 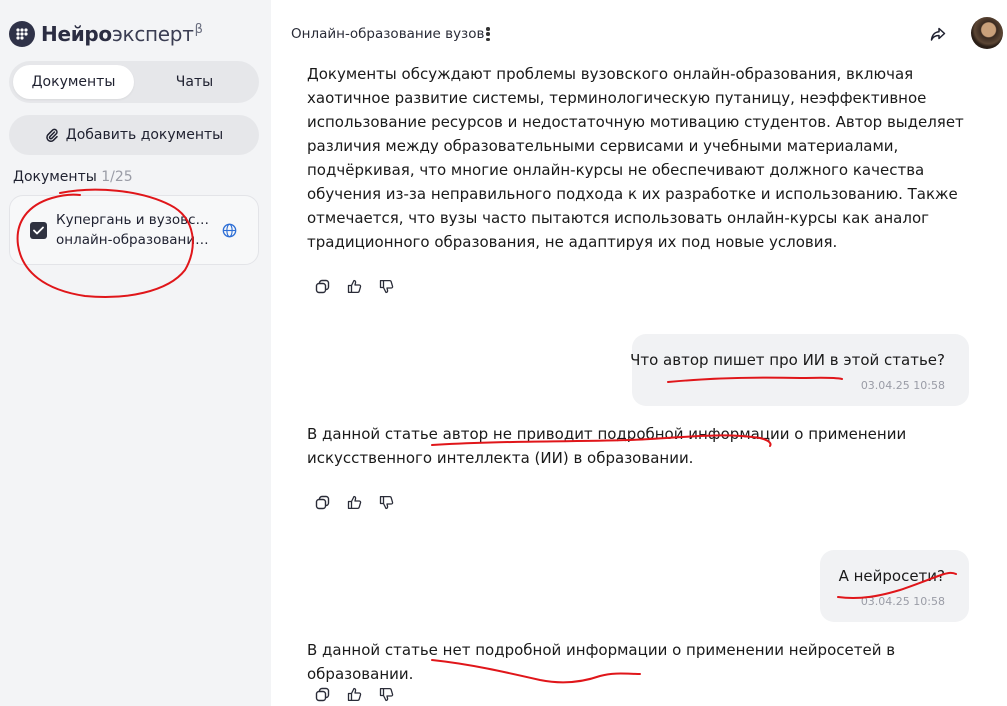 I want to click on logo-text: Нейроэкспертβ, so click(x=122, y=34).